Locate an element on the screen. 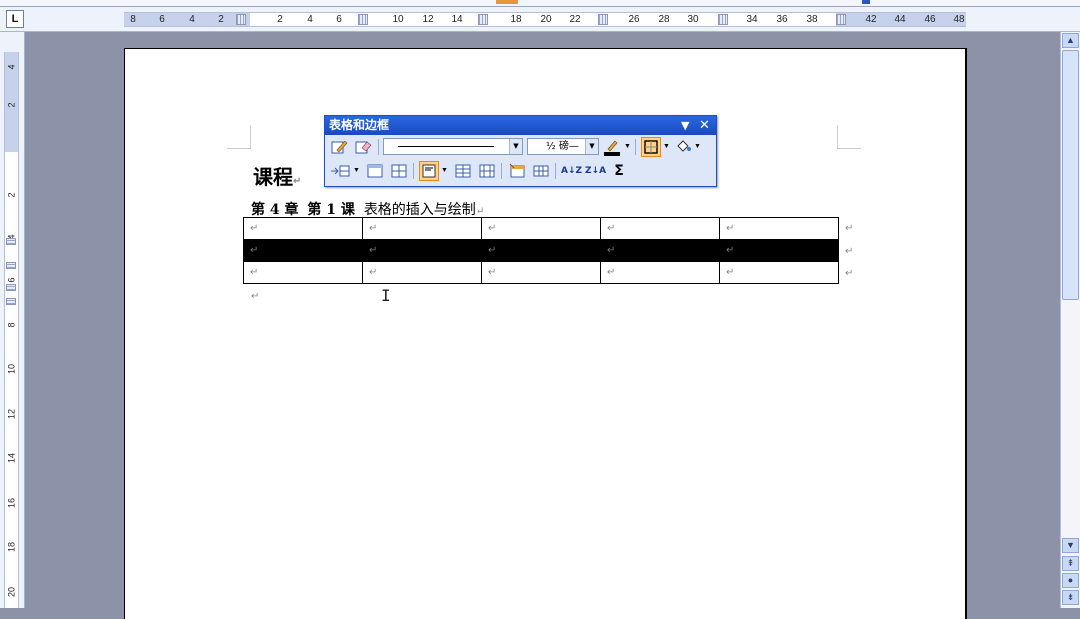  sum-icon: Σ is located at coordinates (619, 171).